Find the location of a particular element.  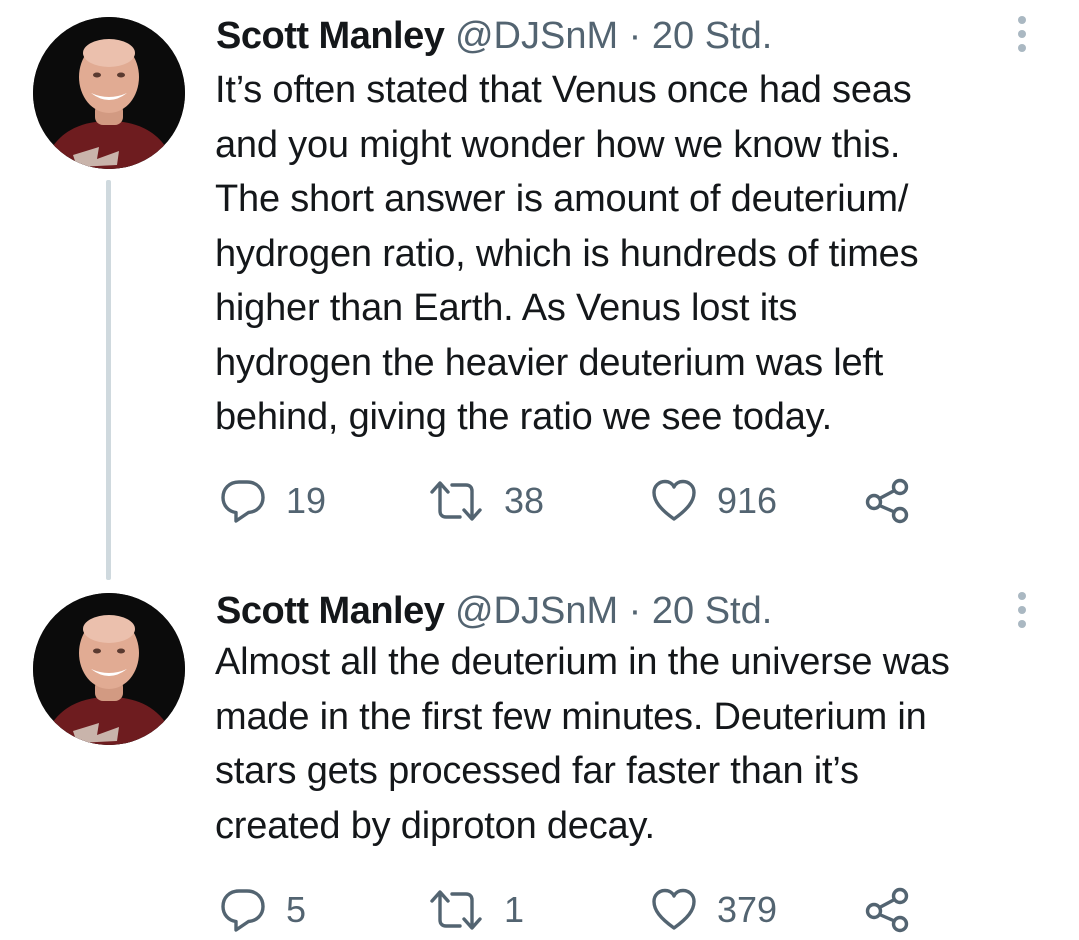

retweet-button: 38 is located at coordinates (486, 501).